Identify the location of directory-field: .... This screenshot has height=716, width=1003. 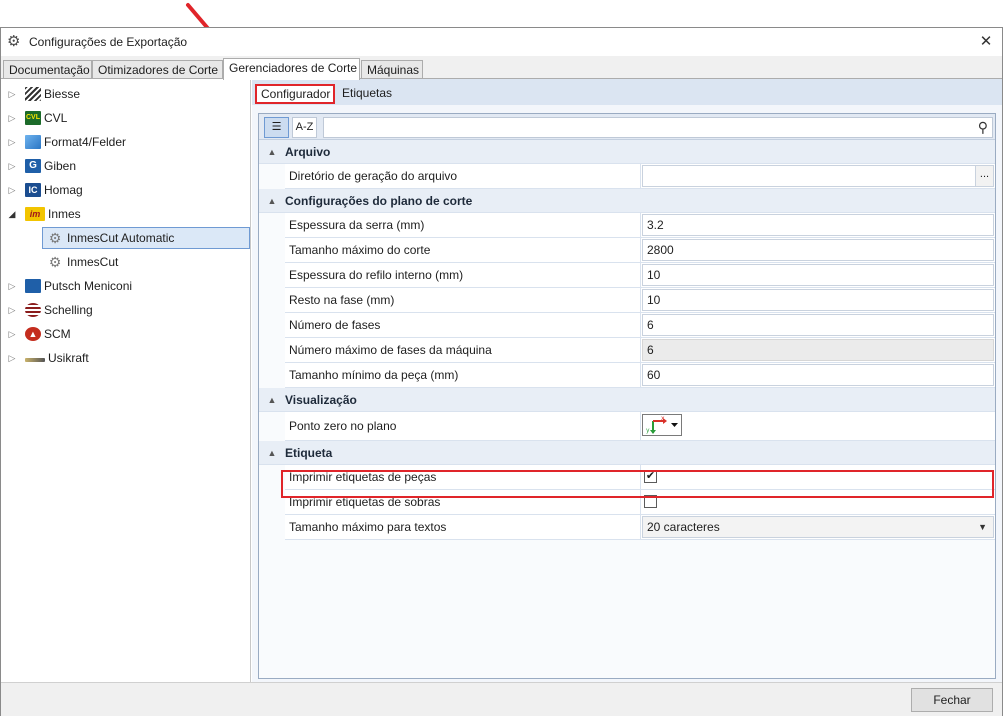
(818, 176).